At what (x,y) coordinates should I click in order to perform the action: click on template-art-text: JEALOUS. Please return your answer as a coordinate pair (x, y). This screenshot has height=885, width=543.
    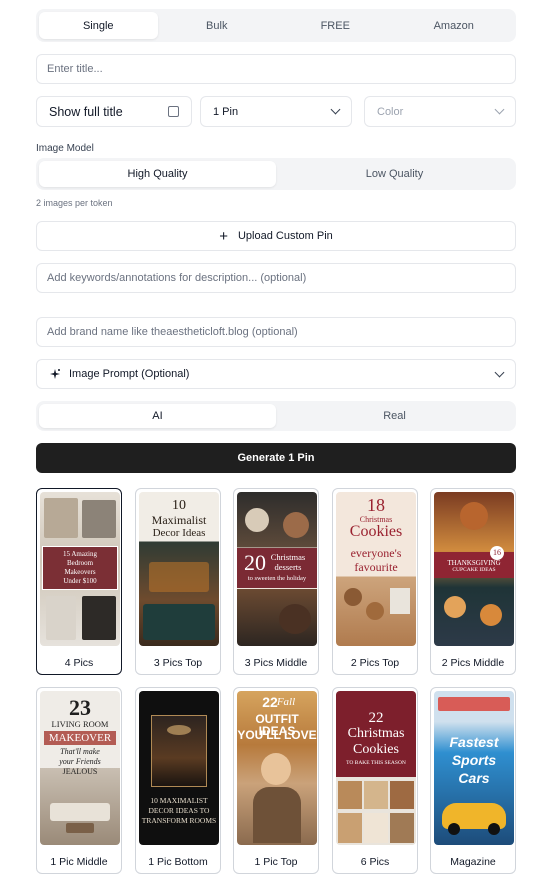
    Looking at the image, I should click on (80, 771).